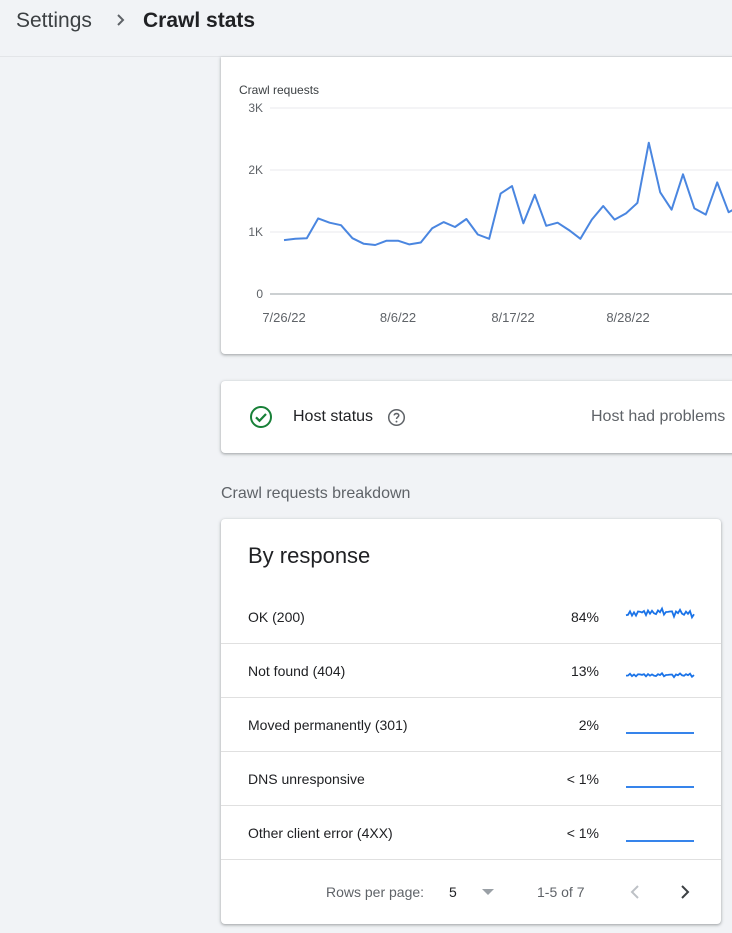 The height and width of the screenshot is (933, 732). What do you see at coordinates (453, 892) in the screenshot?
I see `rows-per-page-select: 5` at bounding box center [453, 892].